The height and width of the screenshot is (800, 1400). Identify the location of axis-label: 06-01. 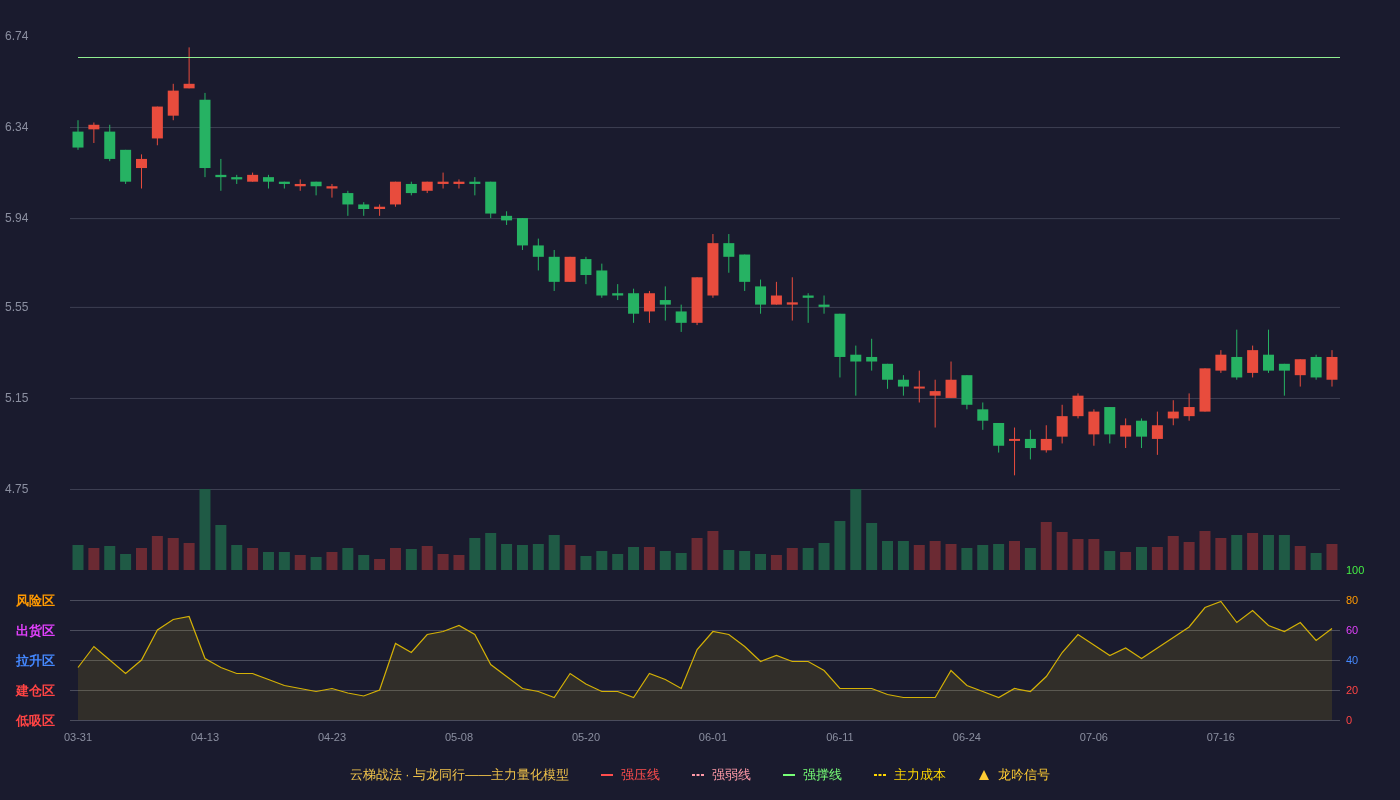
(712, 737).